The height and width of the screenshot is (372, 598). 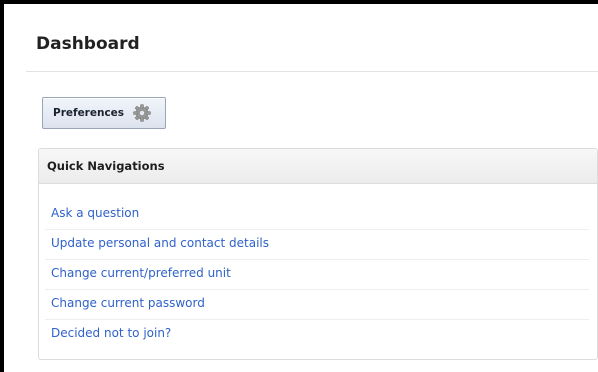 I want to click on list-item: Ask a question, so click(x=317, y=215).